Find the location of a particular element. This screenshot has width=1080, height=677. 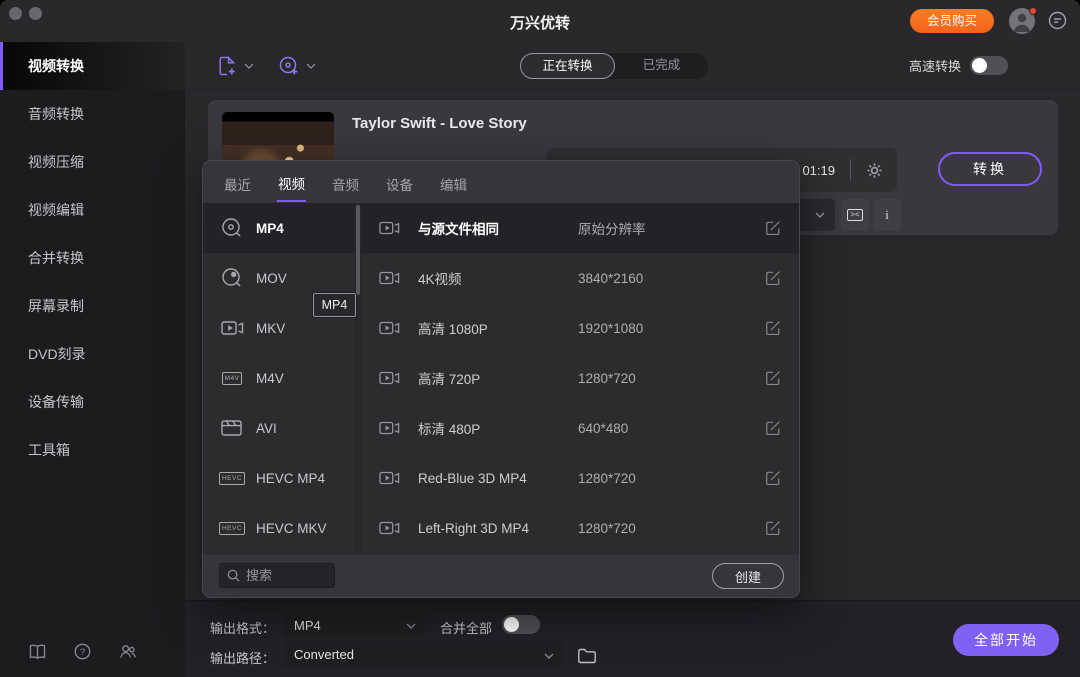

open-folder-icon is located at coordinates (587, 655).